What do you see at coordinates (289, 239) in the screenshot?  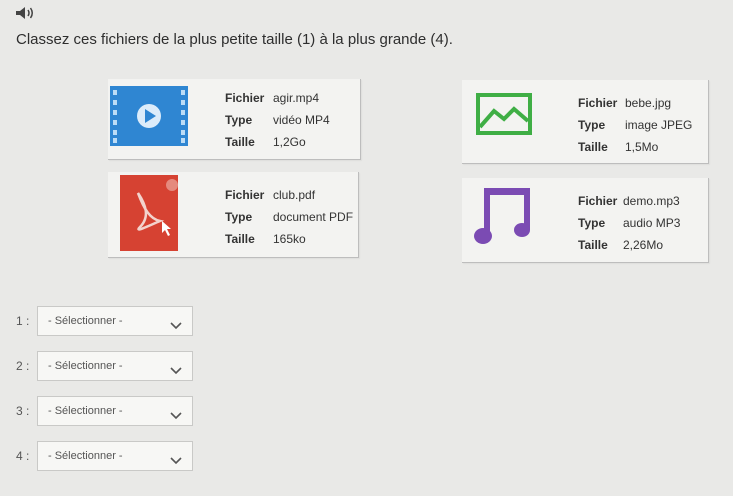 I see `file-size: 165ko` at bounding box center [289, 239].